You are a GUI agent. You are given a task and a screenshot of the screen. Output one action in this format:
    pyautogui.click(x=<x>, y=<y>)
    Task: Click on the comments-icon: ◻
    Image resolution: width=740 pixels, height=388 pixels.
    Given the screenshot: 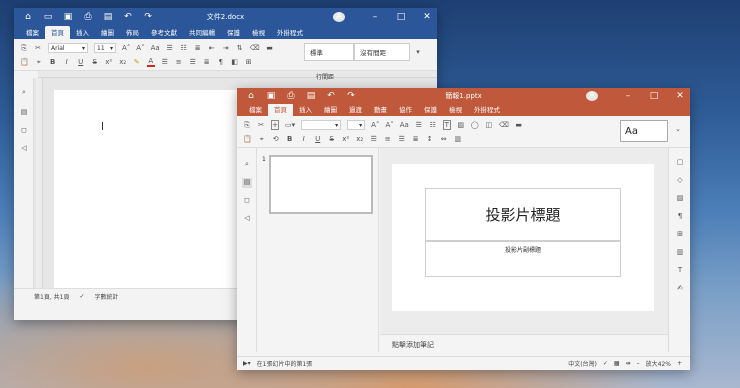 What is the action you would take?
    pyautogui.click(x=247, y=201)
    